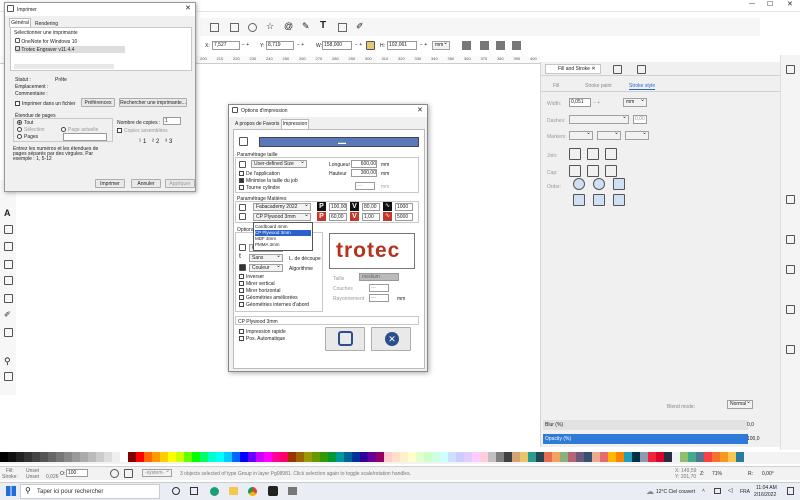 This screenshot has height=500, width=800. I want to click on align-icon, so click(214, 27).